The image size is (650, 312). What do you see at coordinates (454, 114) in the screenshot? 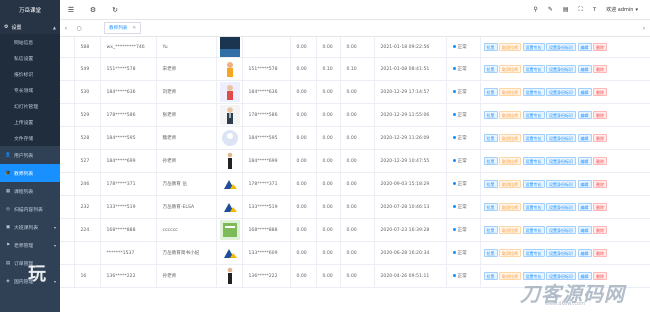
I see `status-dot-icon` at bounding box center [454, 114].